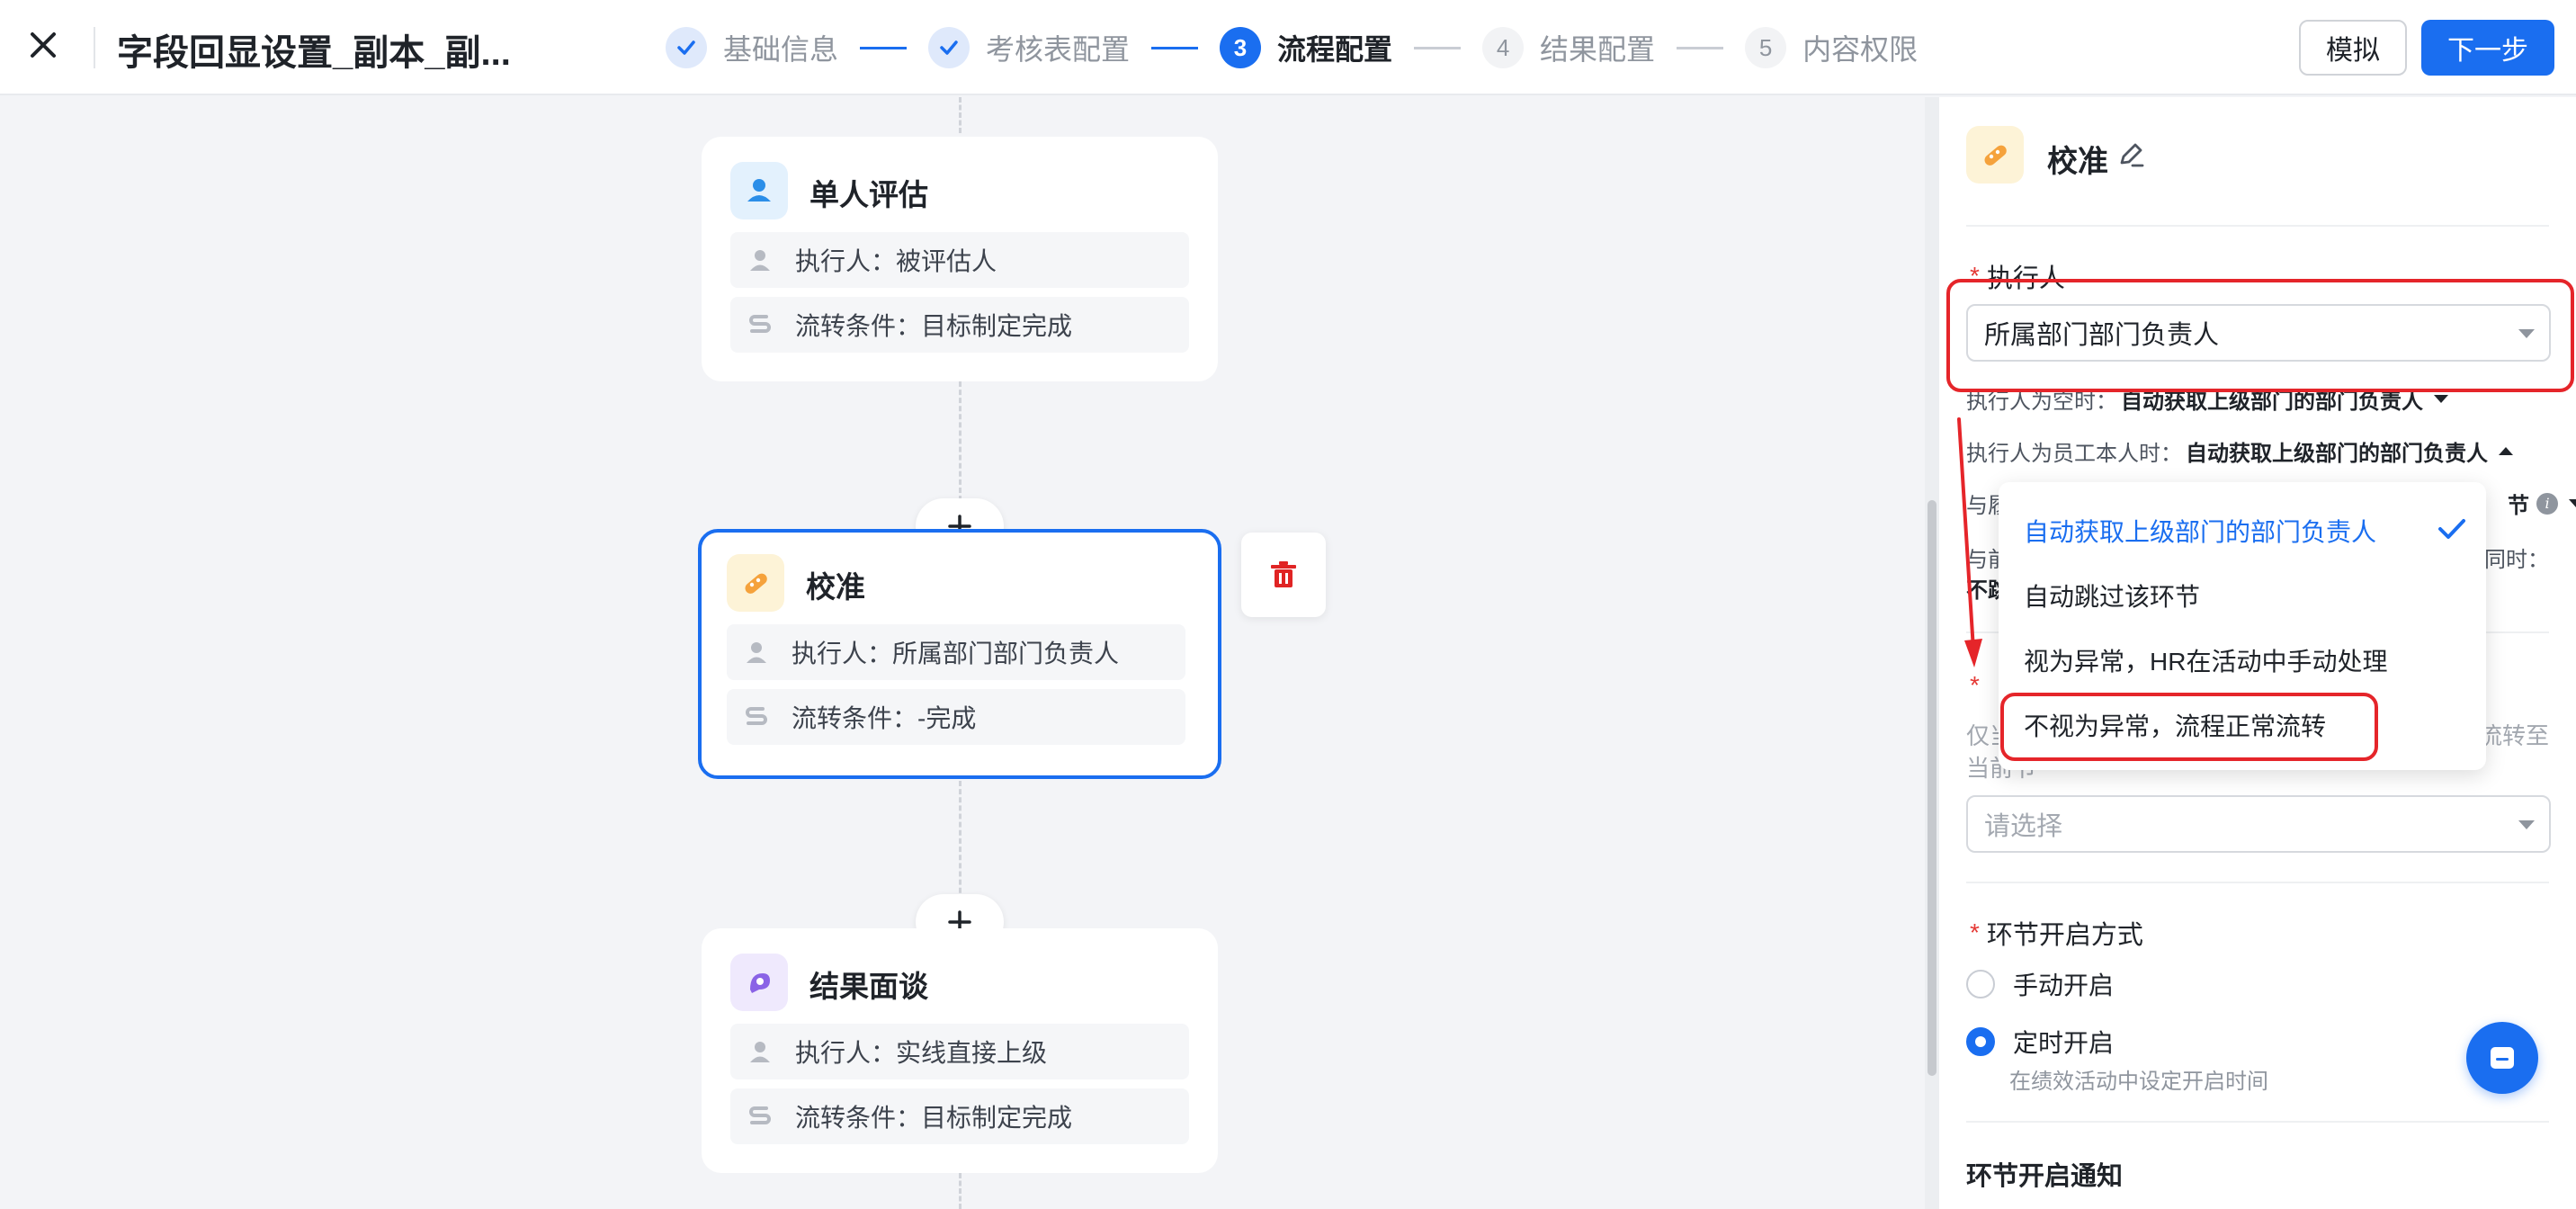 The image size is (2576, 1209). What do you see at coordinates (2200, 531) in the screenshot?
I see `dropdown-option-auto-superior: 自动获取上级部门的部门负责人` at bounding box center [2200, 531].